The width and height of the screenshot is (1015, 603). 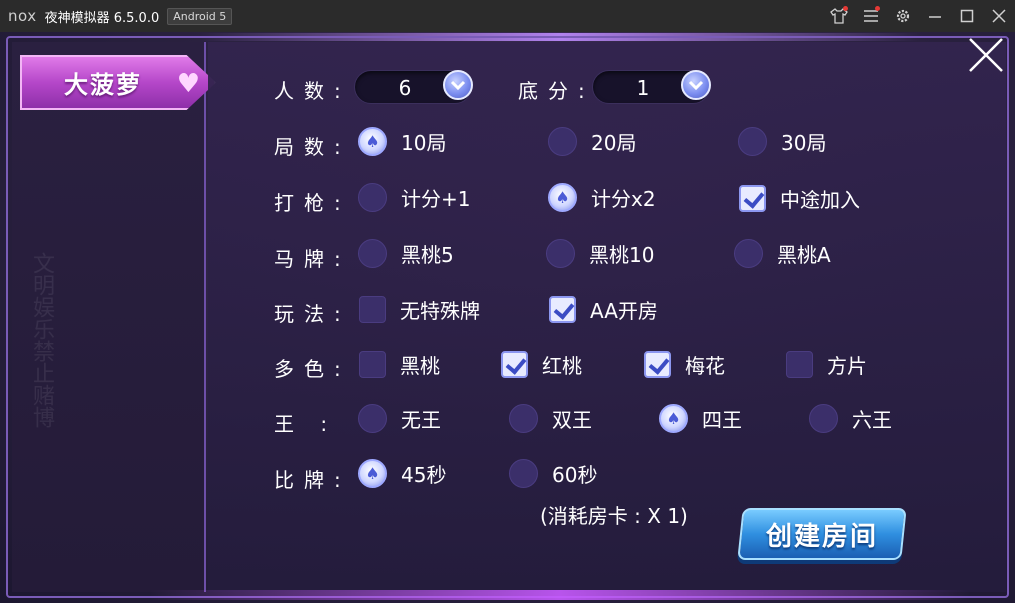 I want to click on option-label: 60秒, so click(x=575, y=475).